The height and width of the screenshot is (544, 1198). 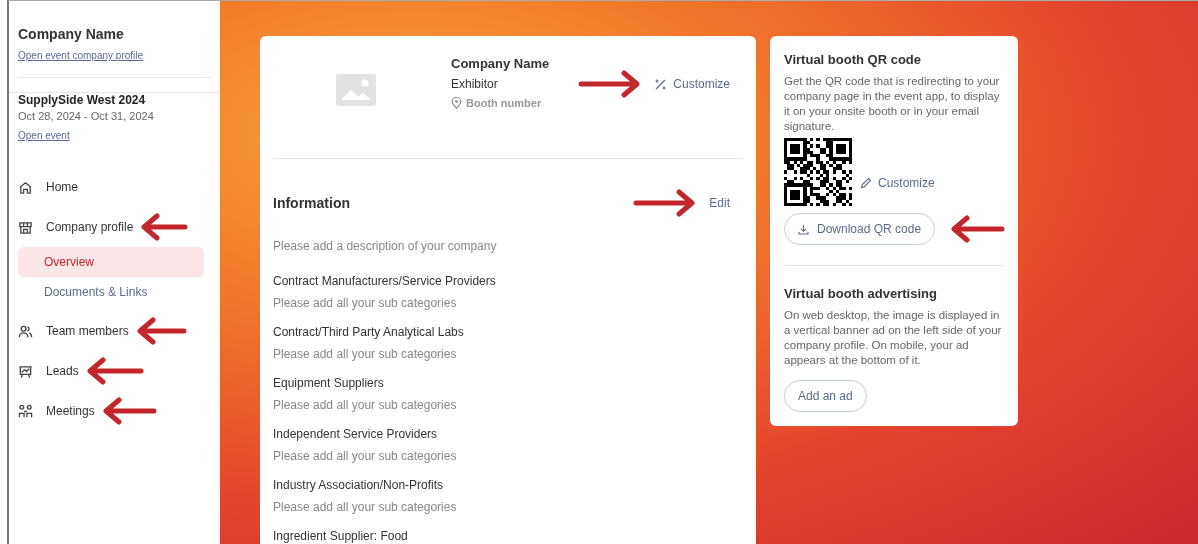 What do you see at coordinates (111, 262) in the screenshot?
I see `nav-subitem: Overview` at bounding box center [111, 262].